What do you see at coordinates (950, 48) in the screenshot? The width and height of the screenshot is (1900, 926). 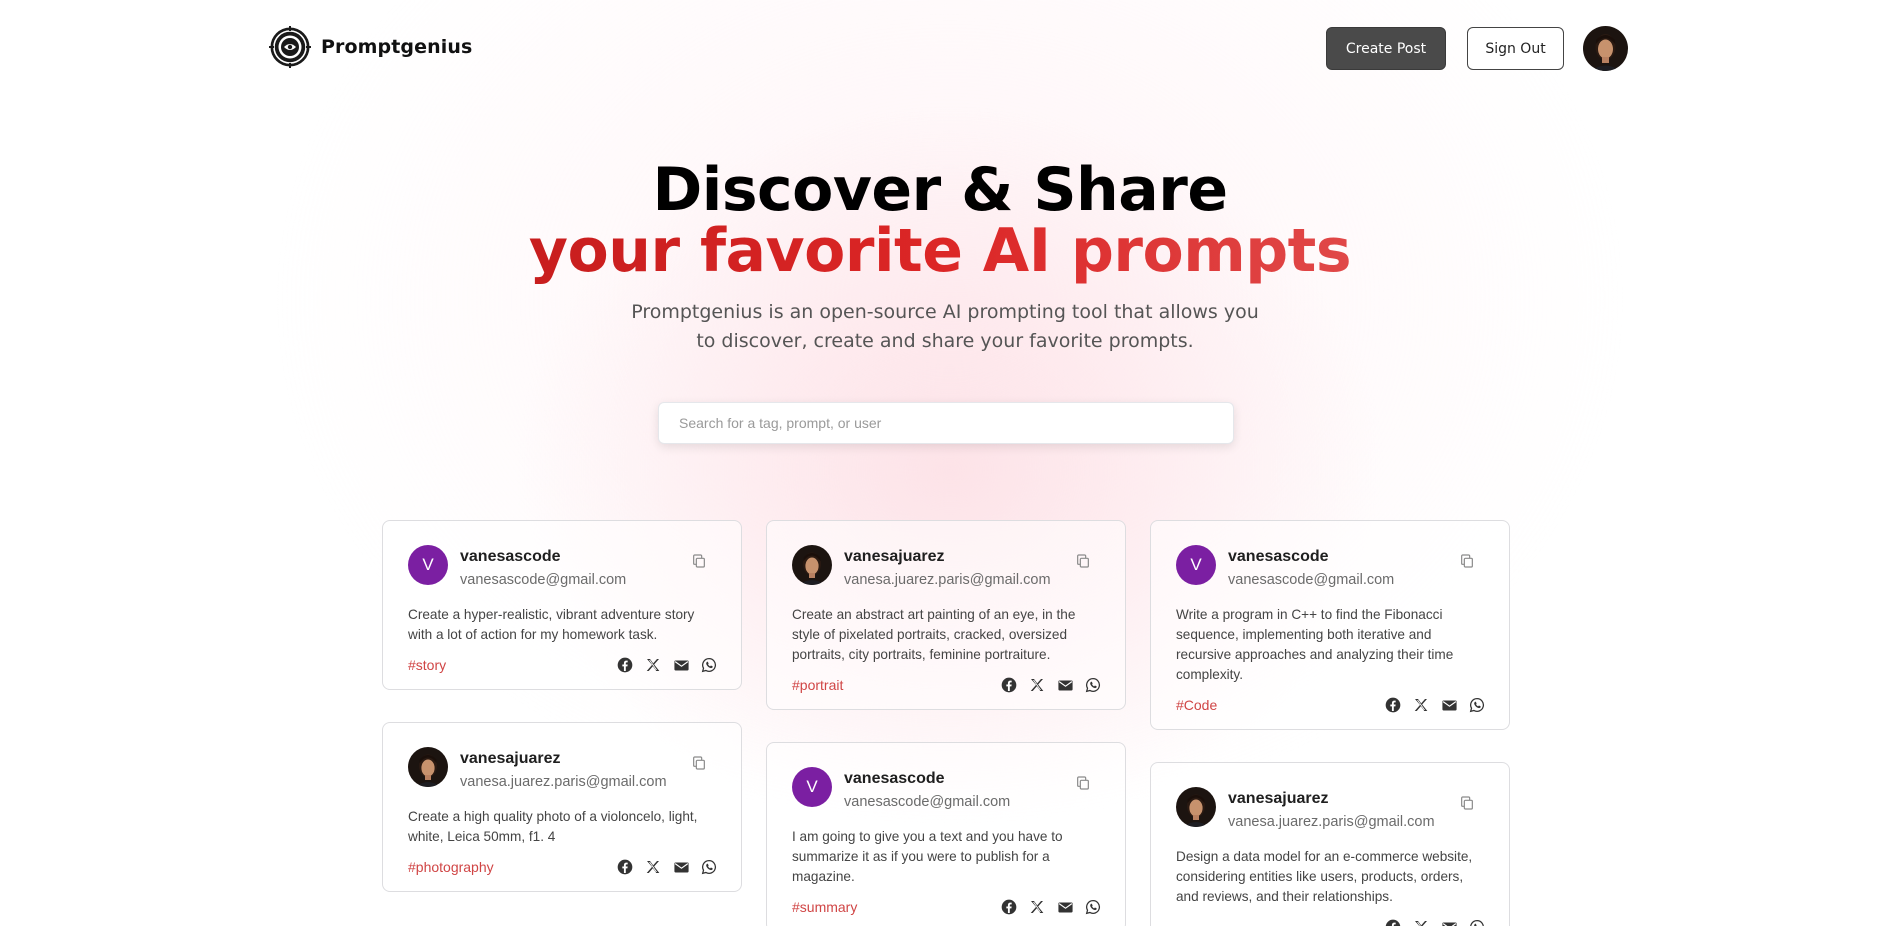 I see `top-navbar: Promptgenius Create Post Sign Out` at bounding box center [950, 48].